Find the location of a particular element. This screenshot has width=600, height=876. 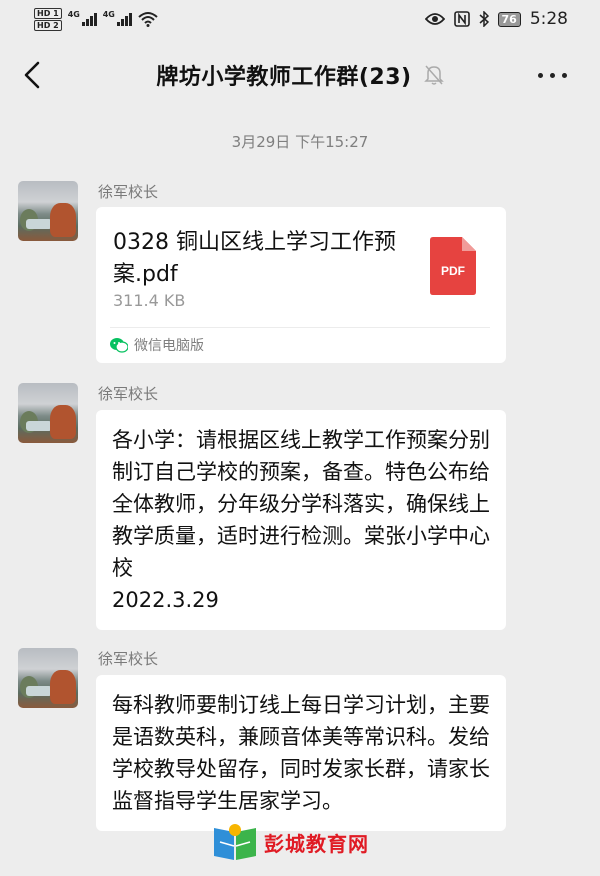

signal-icon: 4G is located at coordinates (82, 18).